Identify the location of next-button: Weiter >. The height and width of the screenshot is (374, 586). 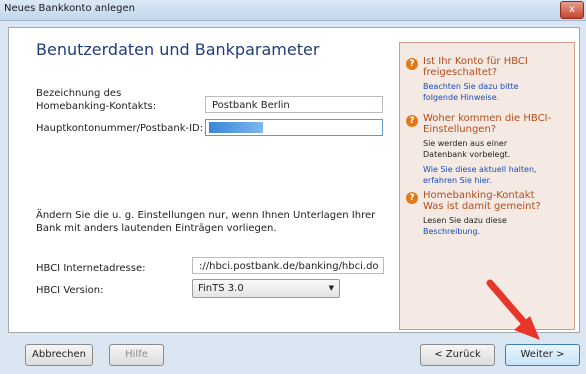
(542, 355).